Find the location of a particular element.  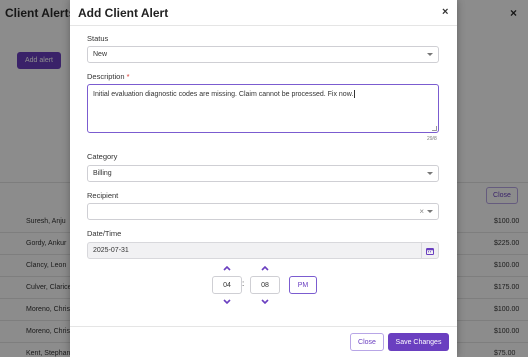

minute-decrement-button is located at coordinates (265, 301).